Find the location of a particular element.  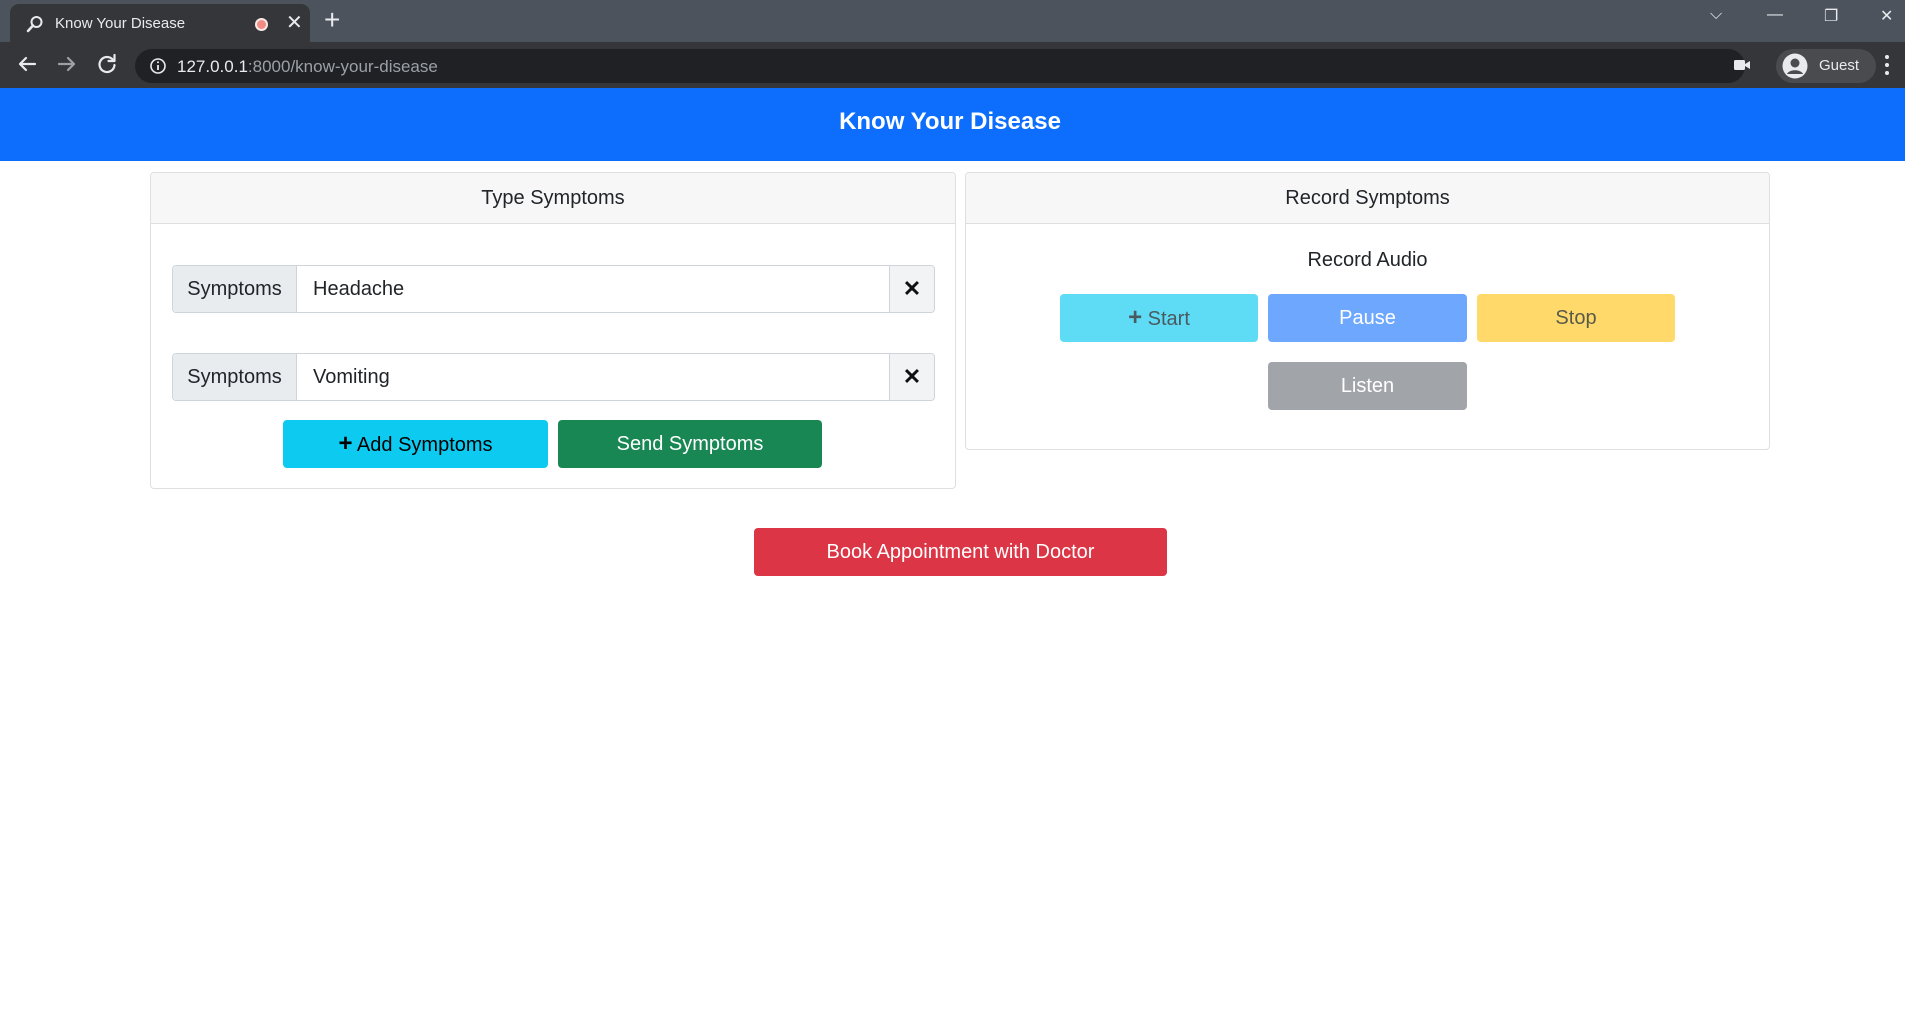

forward-arrow-icon is located at coordinates (67, 64).